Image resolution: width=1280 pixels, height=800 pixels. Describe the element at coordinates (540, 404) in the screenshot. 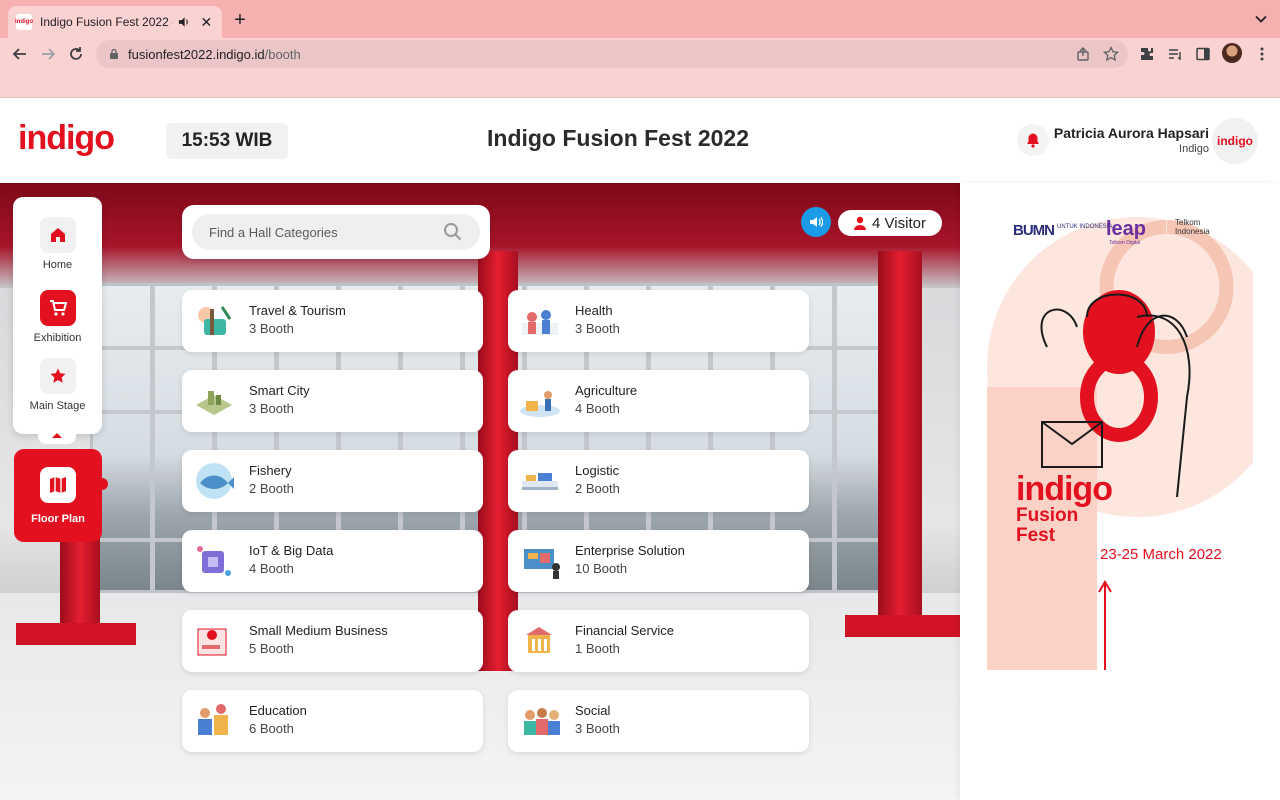

I see `agriculture-illustration-icon` at that location.